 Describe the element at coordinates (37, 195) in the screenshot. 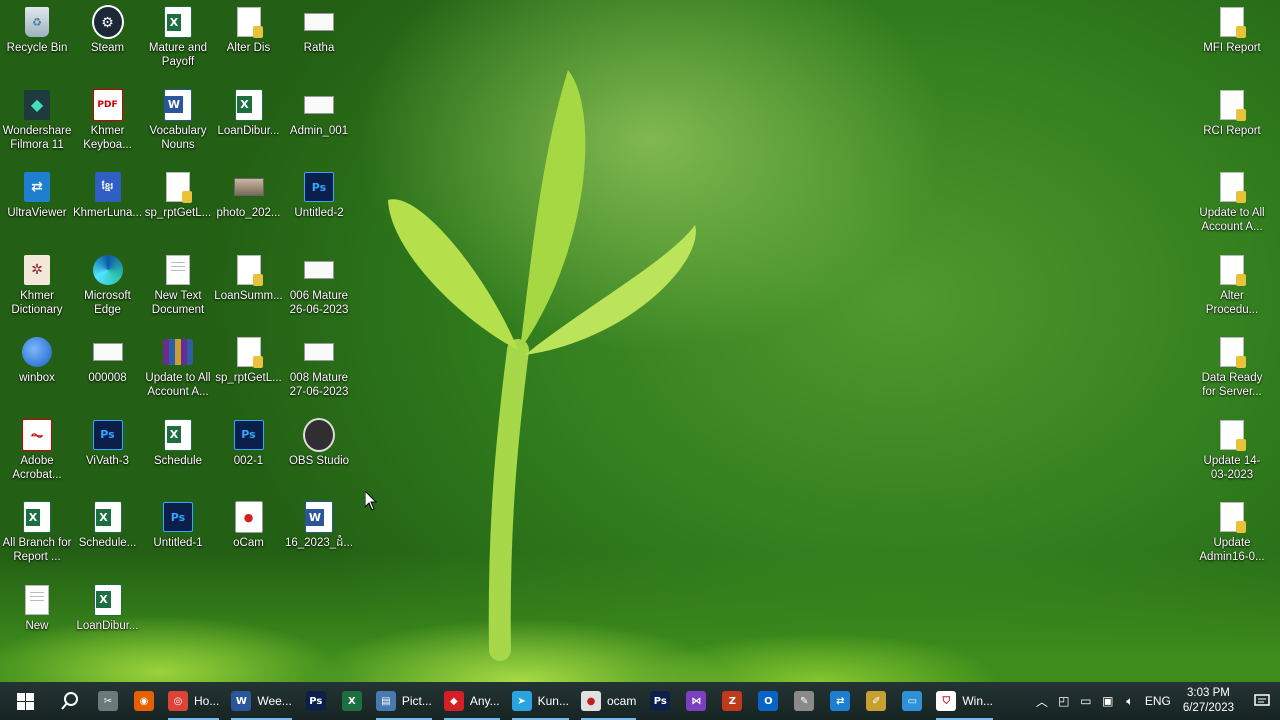

I see `desktop-icon: ⇄ UltraViewer` at that location.